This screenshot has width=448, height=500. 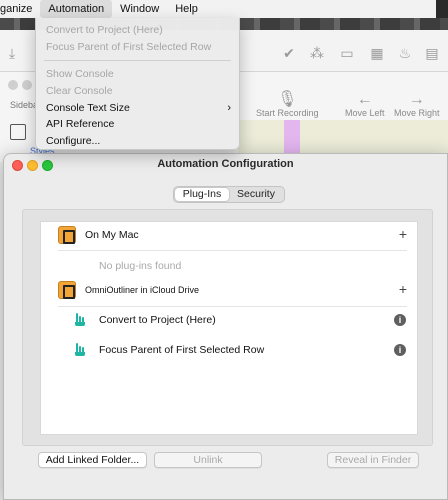 I want to click on chevron-right-icon: ›, so click(x=229, y=107).